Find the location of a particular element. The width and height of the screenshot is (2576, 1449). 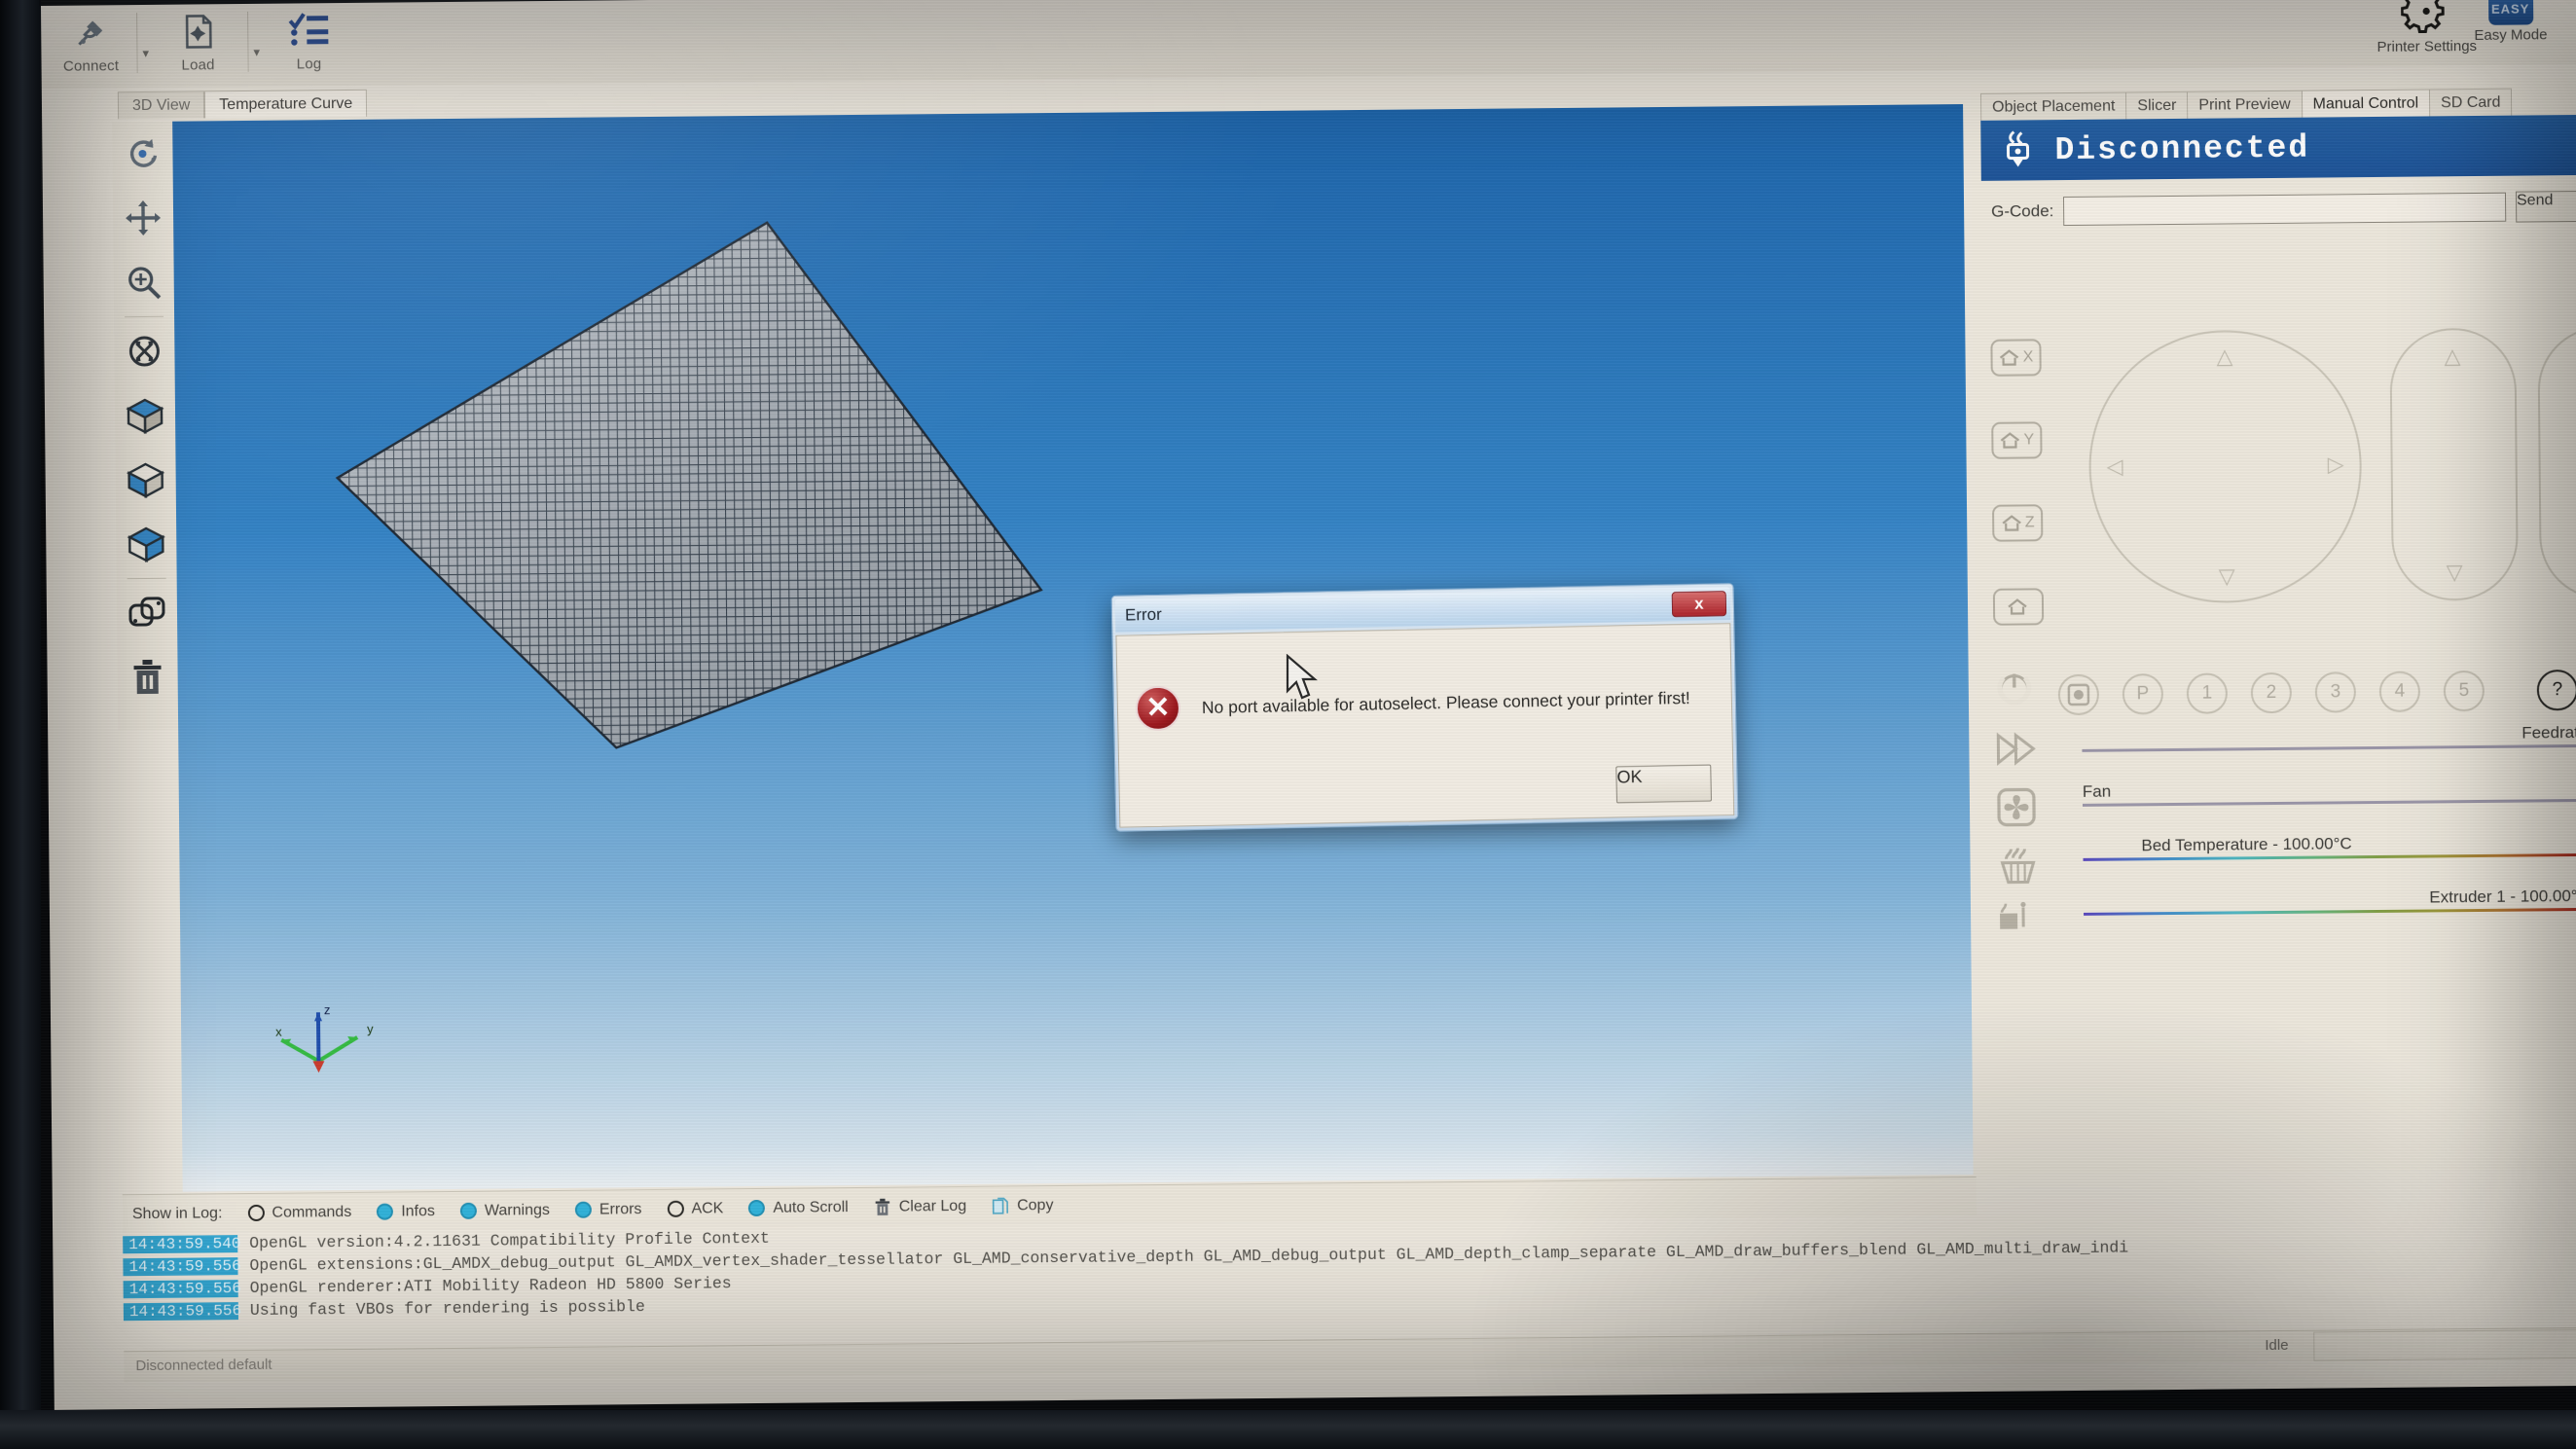

circle-button-2: 2 is located at coordinates (2271, 692).